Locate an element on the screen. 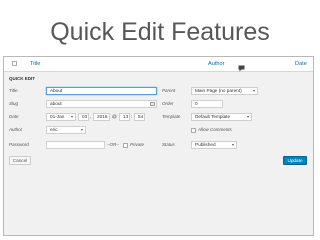 The image size is (320, 240). or-text: –OR– is located at coordinates (113, 144).